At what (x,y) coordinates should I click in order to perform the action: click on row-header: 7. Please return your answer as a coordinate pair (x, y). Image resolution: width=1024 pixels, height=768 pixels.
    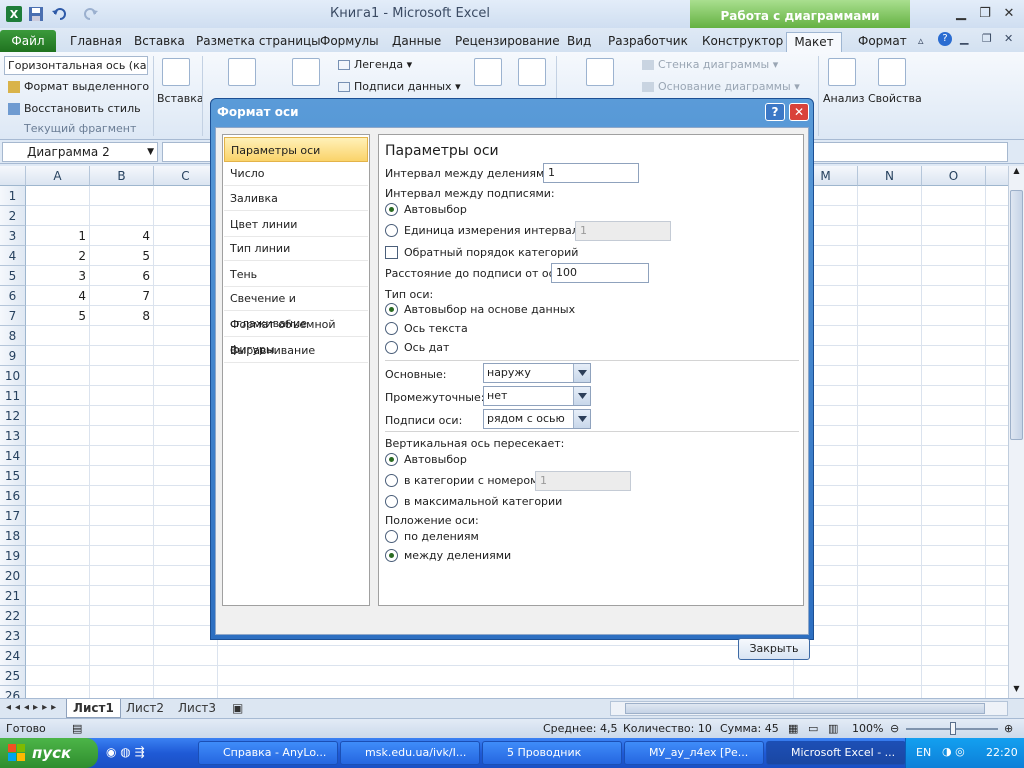
    Looking at the image, I should click on (13, 316).